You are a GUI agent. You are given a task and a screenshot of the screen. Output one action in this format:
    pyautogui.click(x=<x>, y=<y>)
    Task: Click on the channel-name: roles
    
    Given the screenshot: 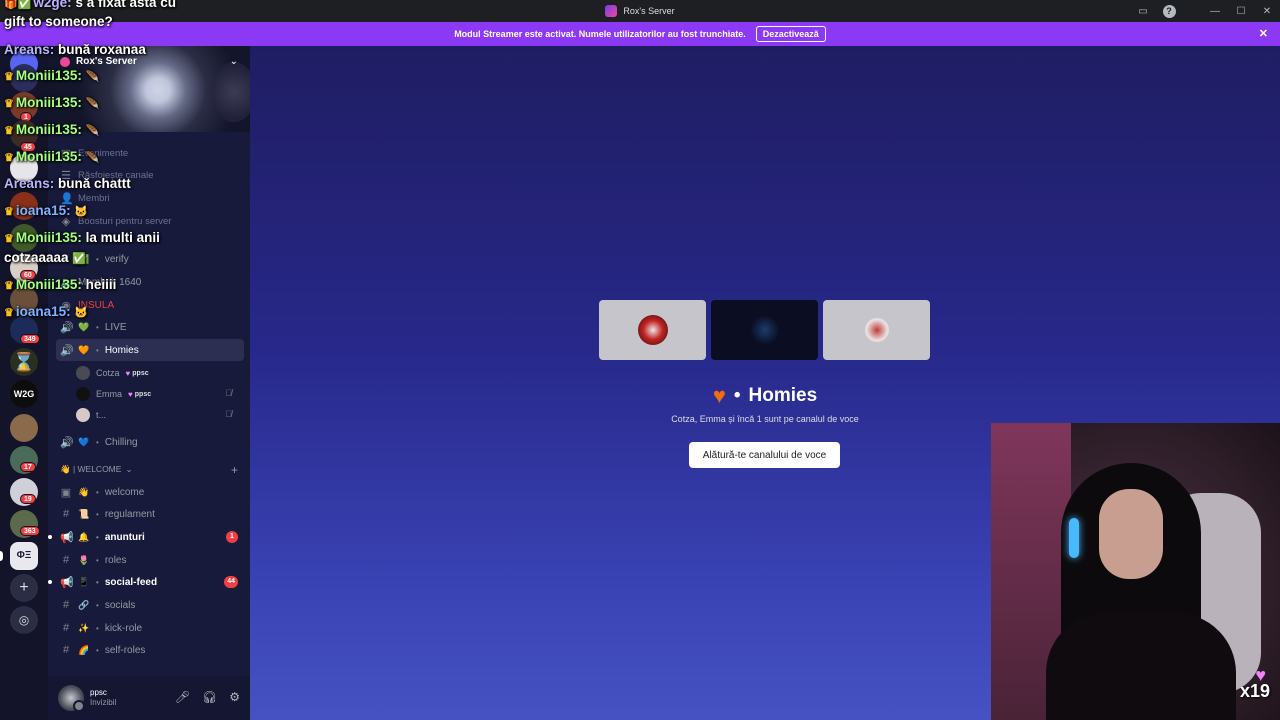 What is the action you would take?
    pyautogui.click(x=115, y=560)
    